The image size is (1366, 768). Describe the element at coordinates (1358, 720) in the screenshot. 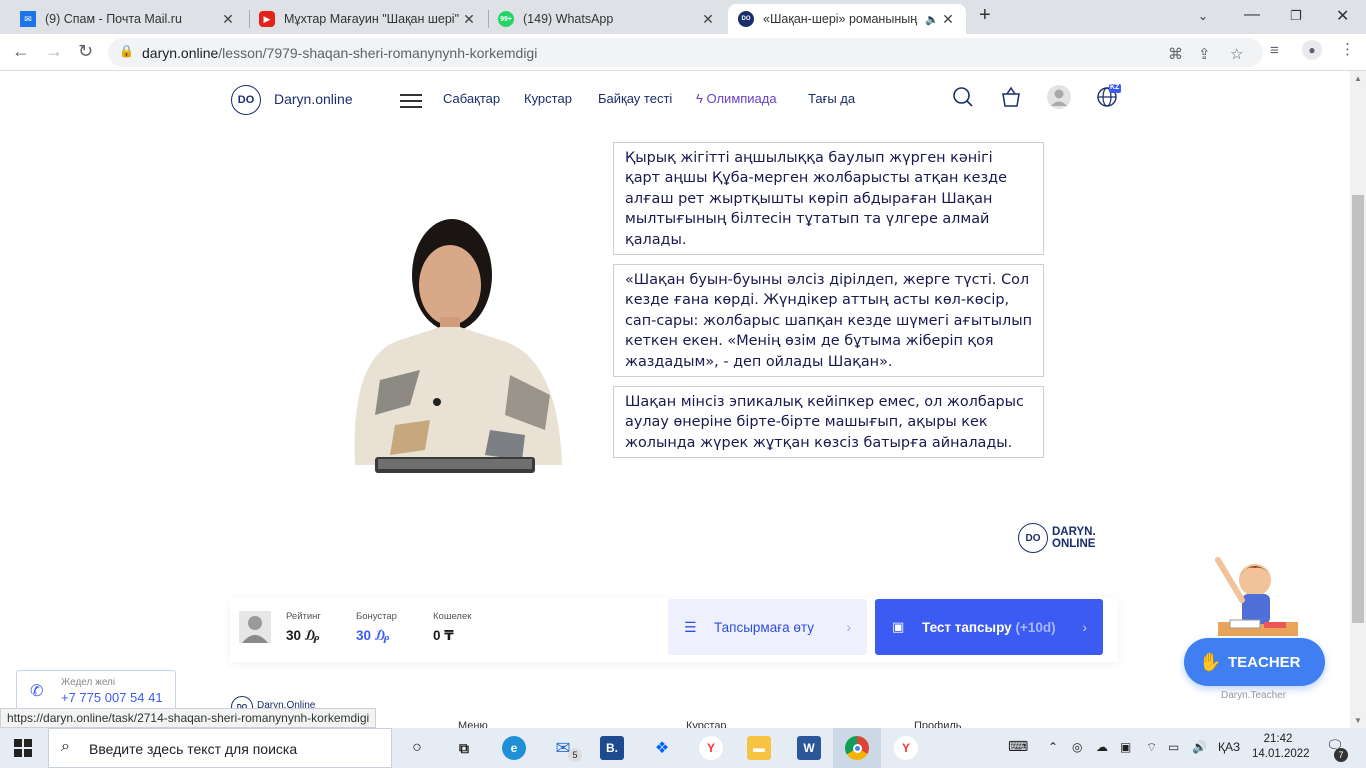

I see `scroll-down-icon: ▼` at that location.